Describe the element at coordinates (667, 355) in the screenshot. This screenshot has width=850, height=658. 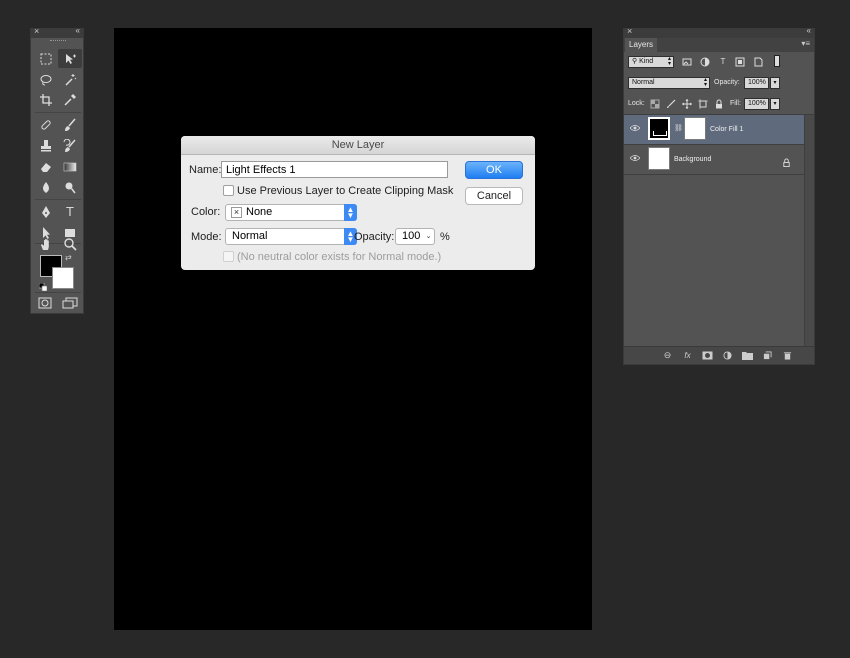
I see `link-layers-icon: ⊖` at that location.